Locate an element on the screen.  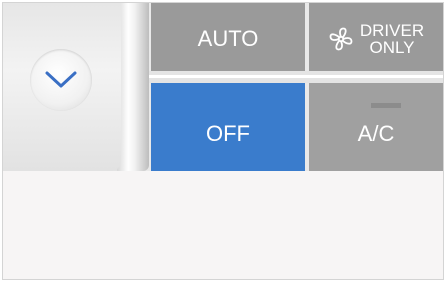
fan-icon is located at coordinates (341, 39).